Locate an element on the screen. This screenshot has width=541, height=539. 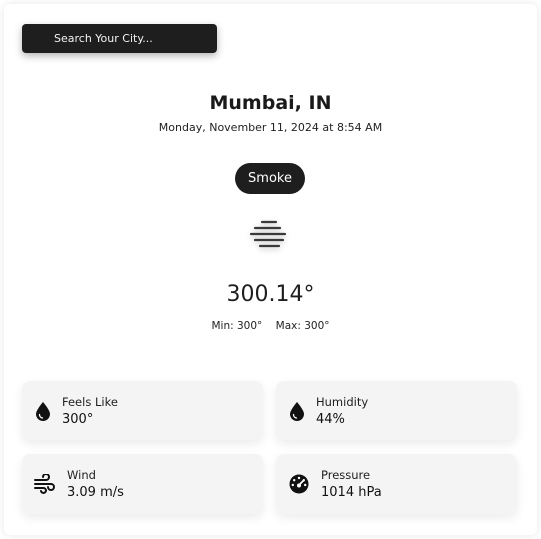
current-temperature: 300.14° is located at coordinates (270, 294).